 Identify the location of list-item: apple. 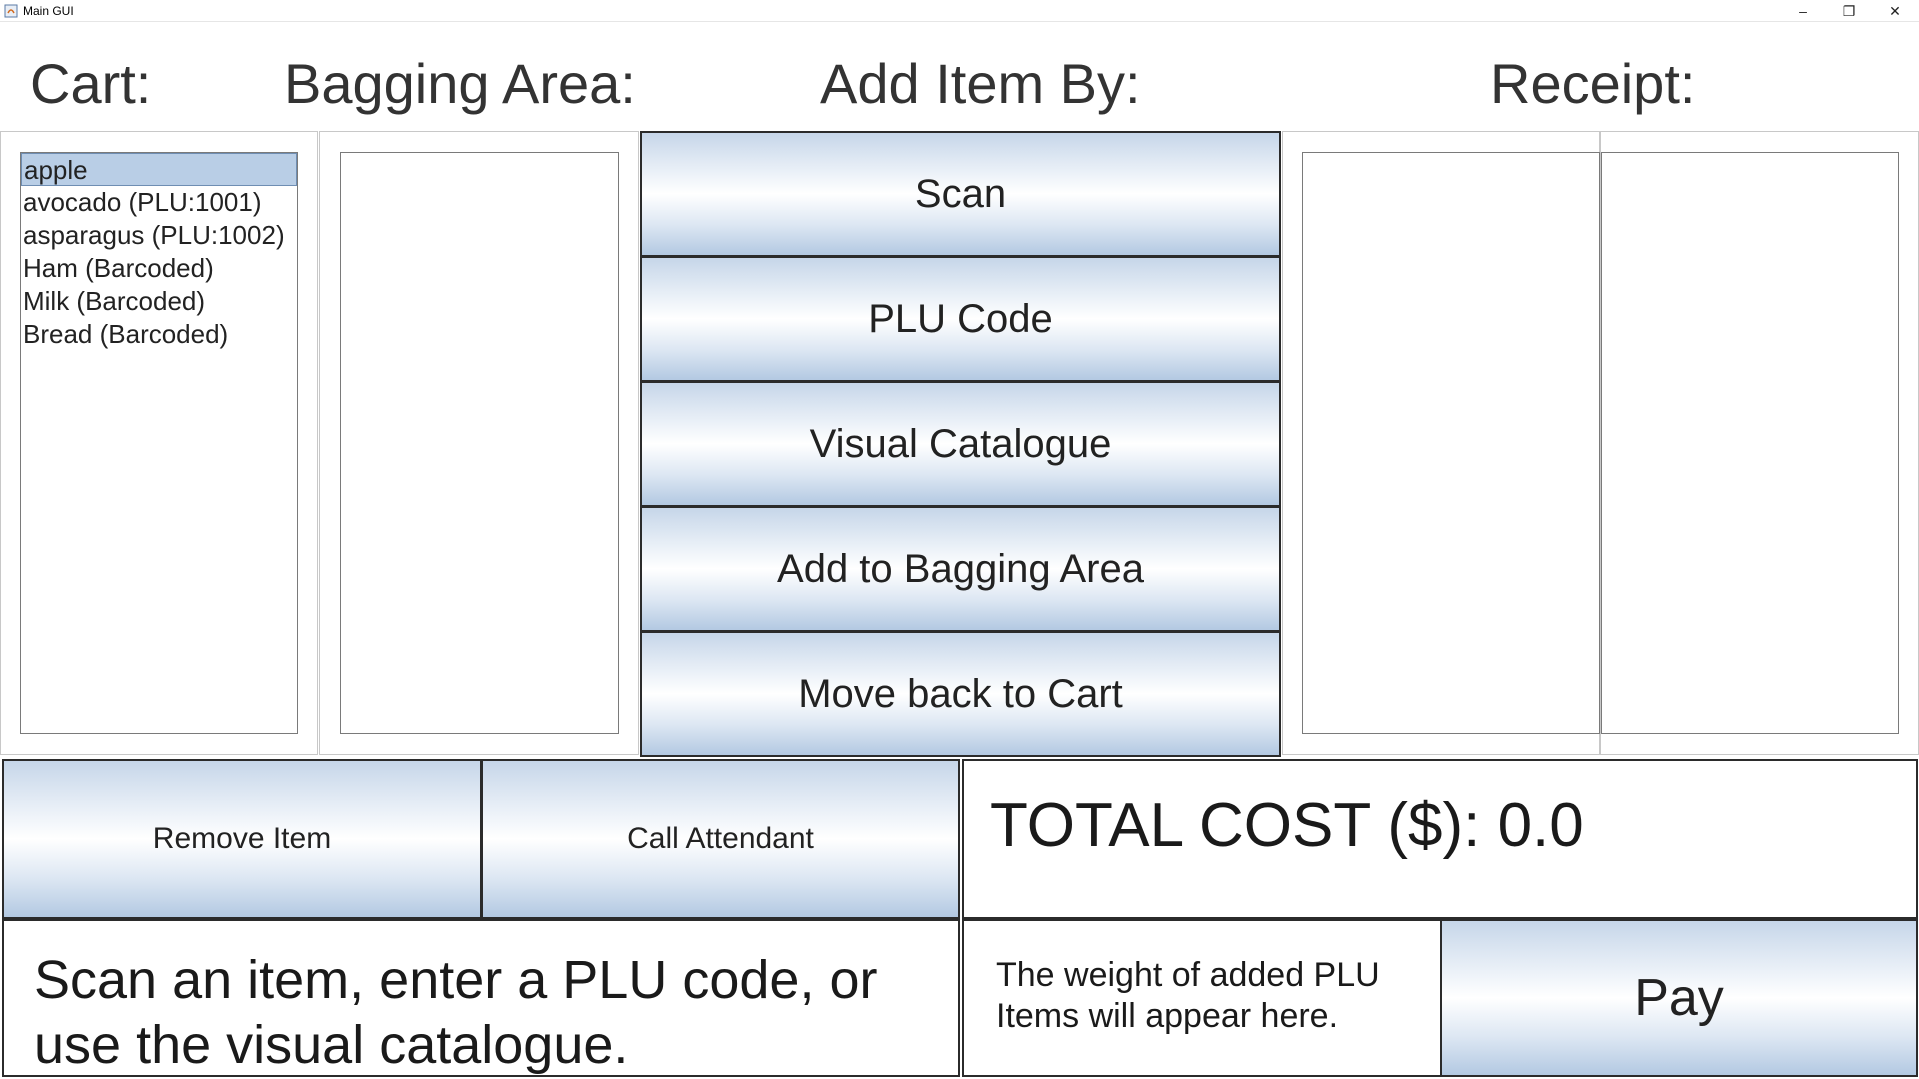
(159, 169).